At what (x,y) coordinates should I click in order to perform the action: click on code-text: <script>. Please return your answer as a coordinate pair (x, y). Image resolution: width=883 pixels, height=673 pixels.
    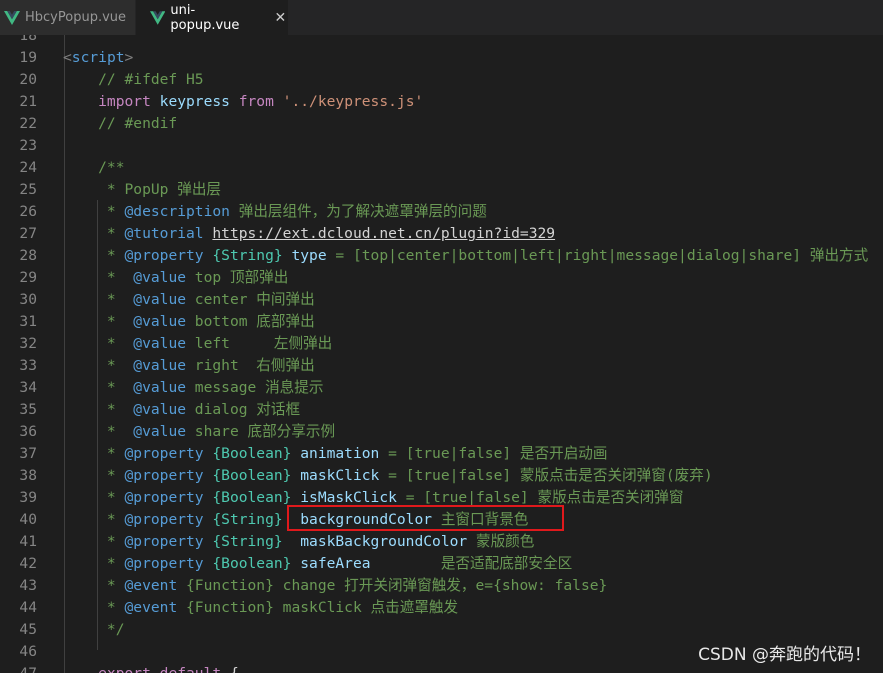
    Looking at the image, I should click on (98, 58).